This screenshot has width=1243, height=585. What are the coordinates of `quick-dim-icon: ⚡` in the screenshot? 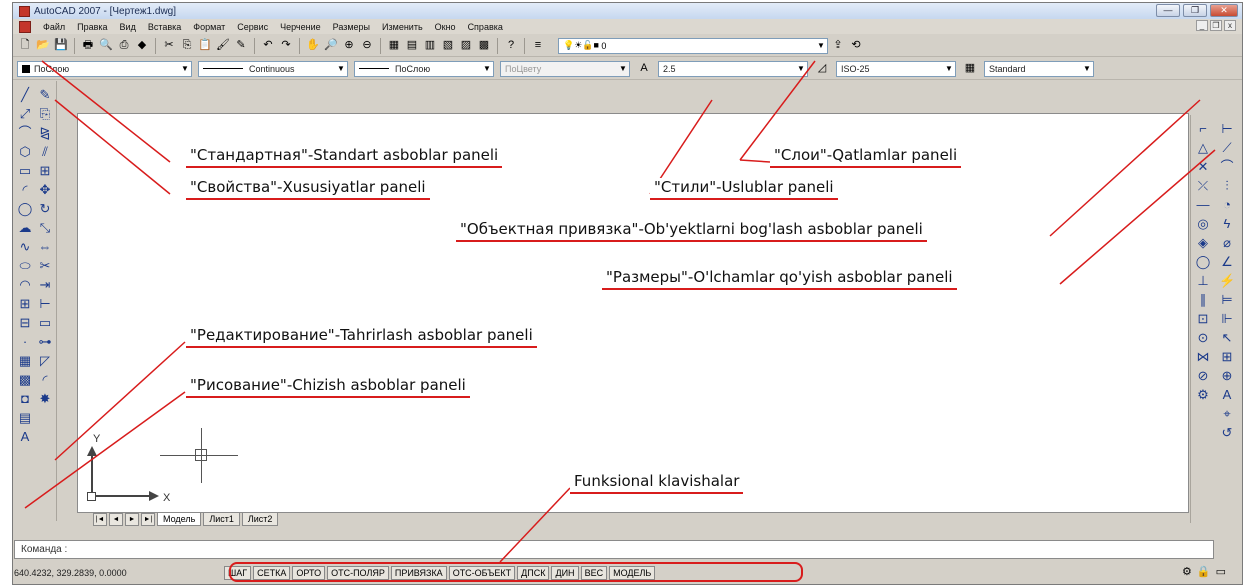 It's located at (1227, 281).